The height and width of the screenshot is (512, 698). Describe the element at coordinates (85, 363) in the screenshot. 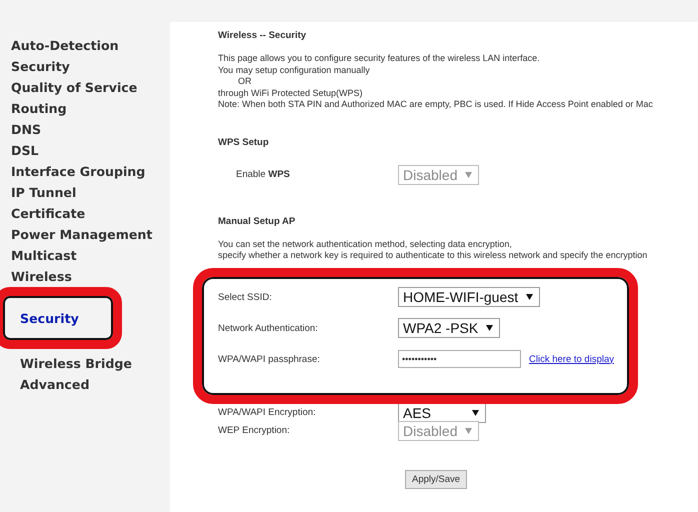

I see `sidebar-item: Wireless Bridge` at that location.